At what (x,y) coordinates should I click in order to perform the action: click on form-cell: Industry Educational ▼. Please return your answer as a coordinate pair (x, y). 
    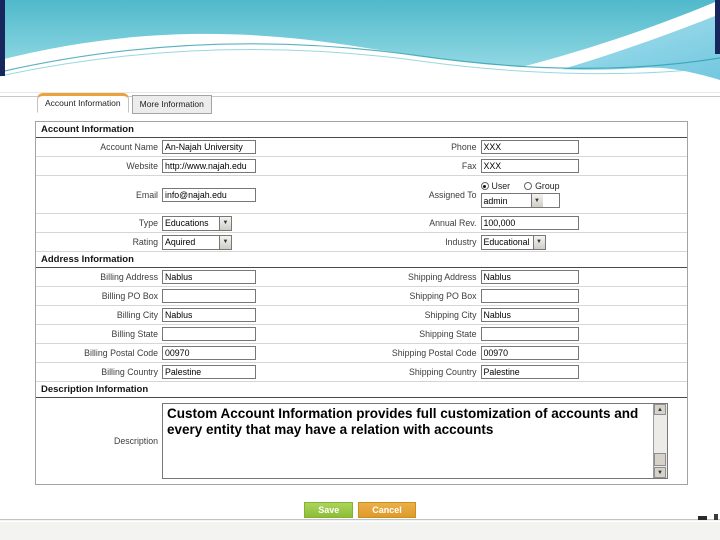
    Looking at the image, I should click on (525, 242).